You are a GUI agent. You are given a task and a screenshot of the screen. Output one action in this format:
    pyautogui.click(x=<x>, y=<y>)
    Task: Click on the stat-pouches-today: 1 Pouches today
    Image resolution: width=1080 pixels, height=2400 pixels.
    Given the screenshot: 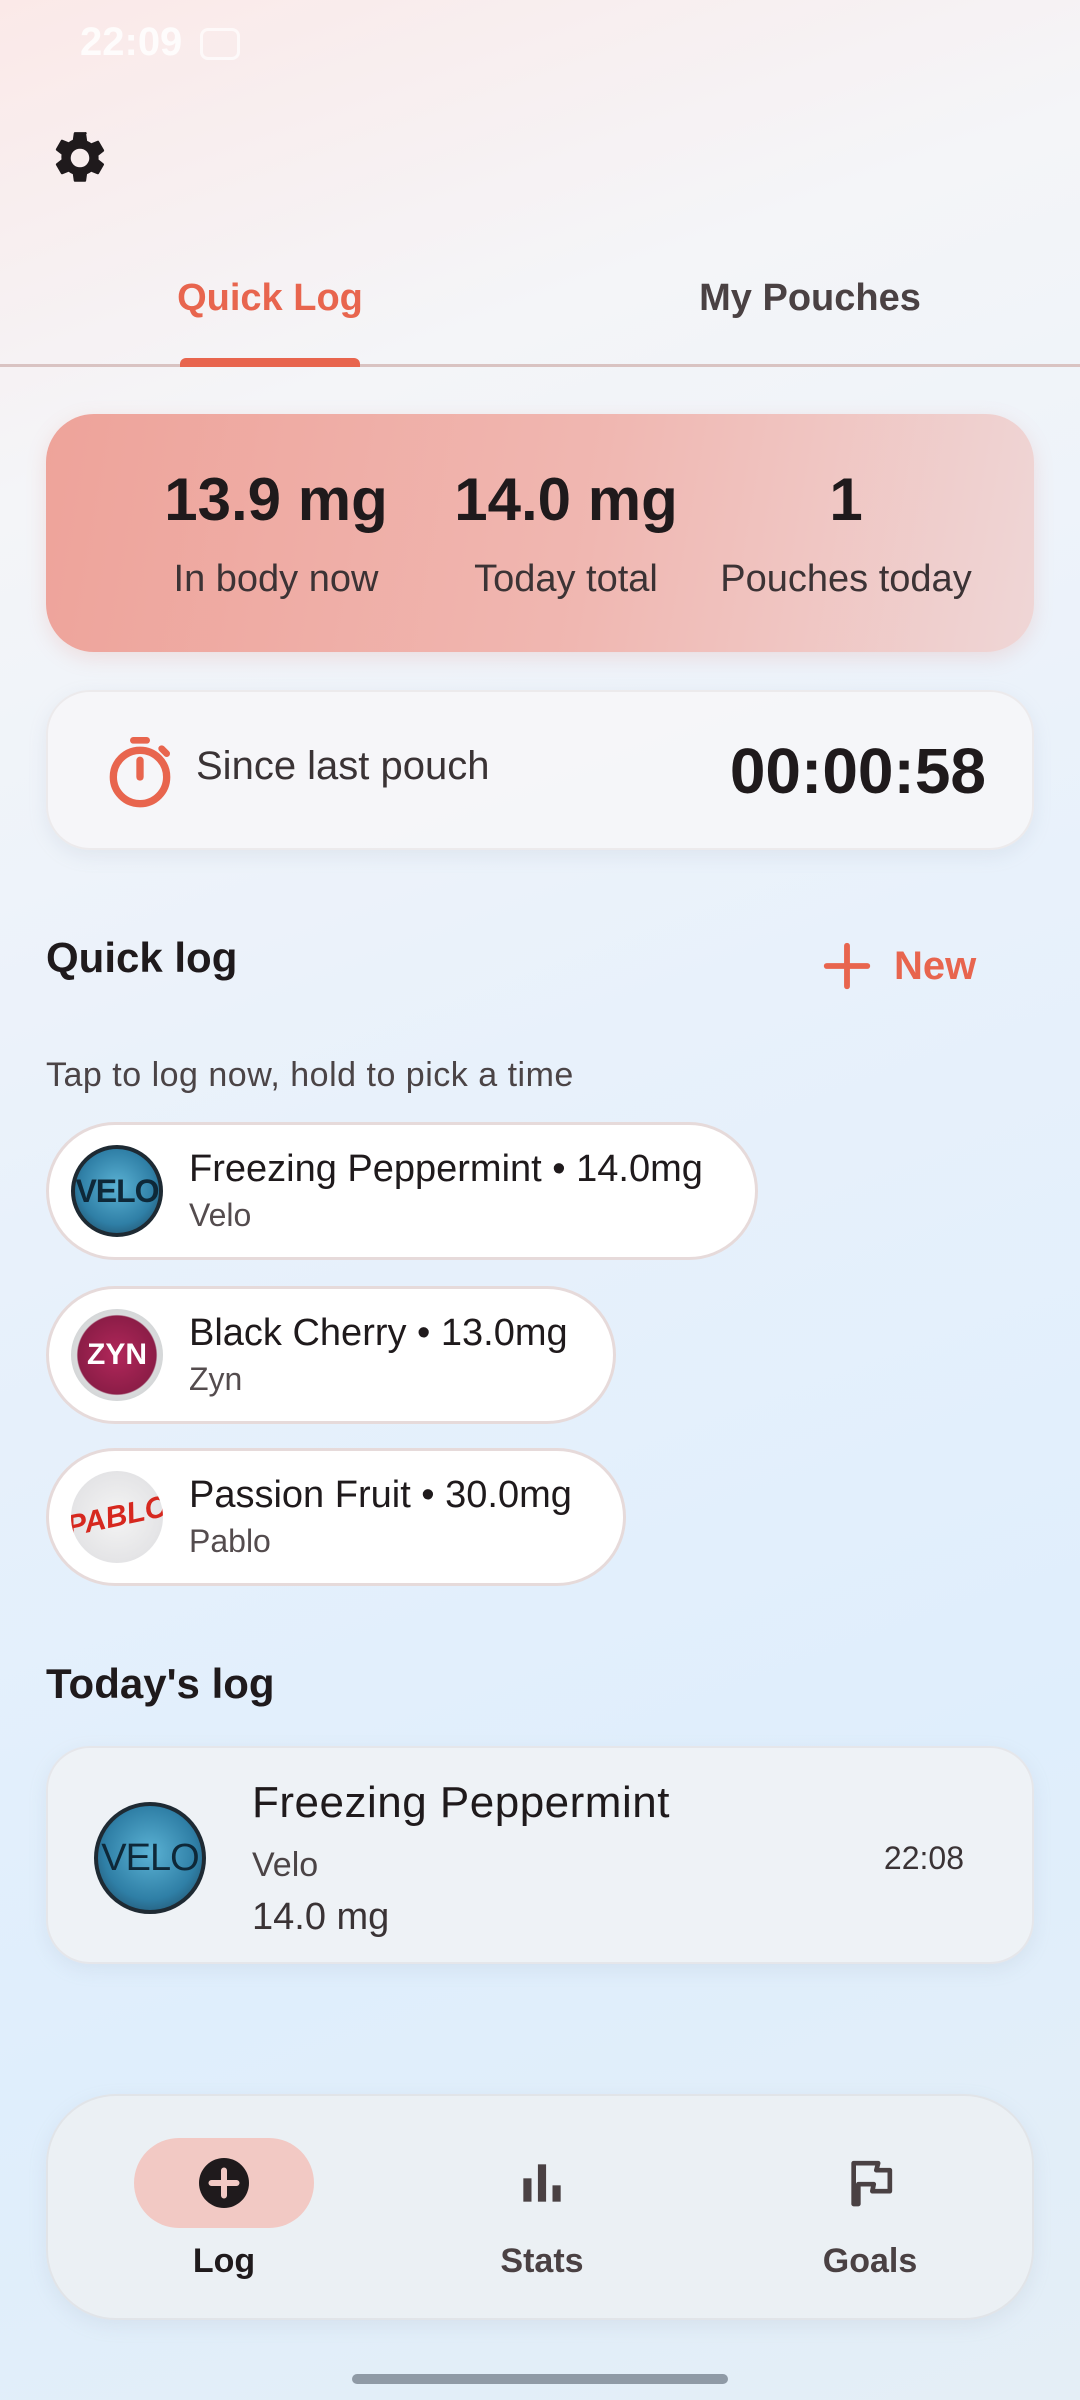 What is the action you would take?
    pyautogui.click(x=846, y=533)
    